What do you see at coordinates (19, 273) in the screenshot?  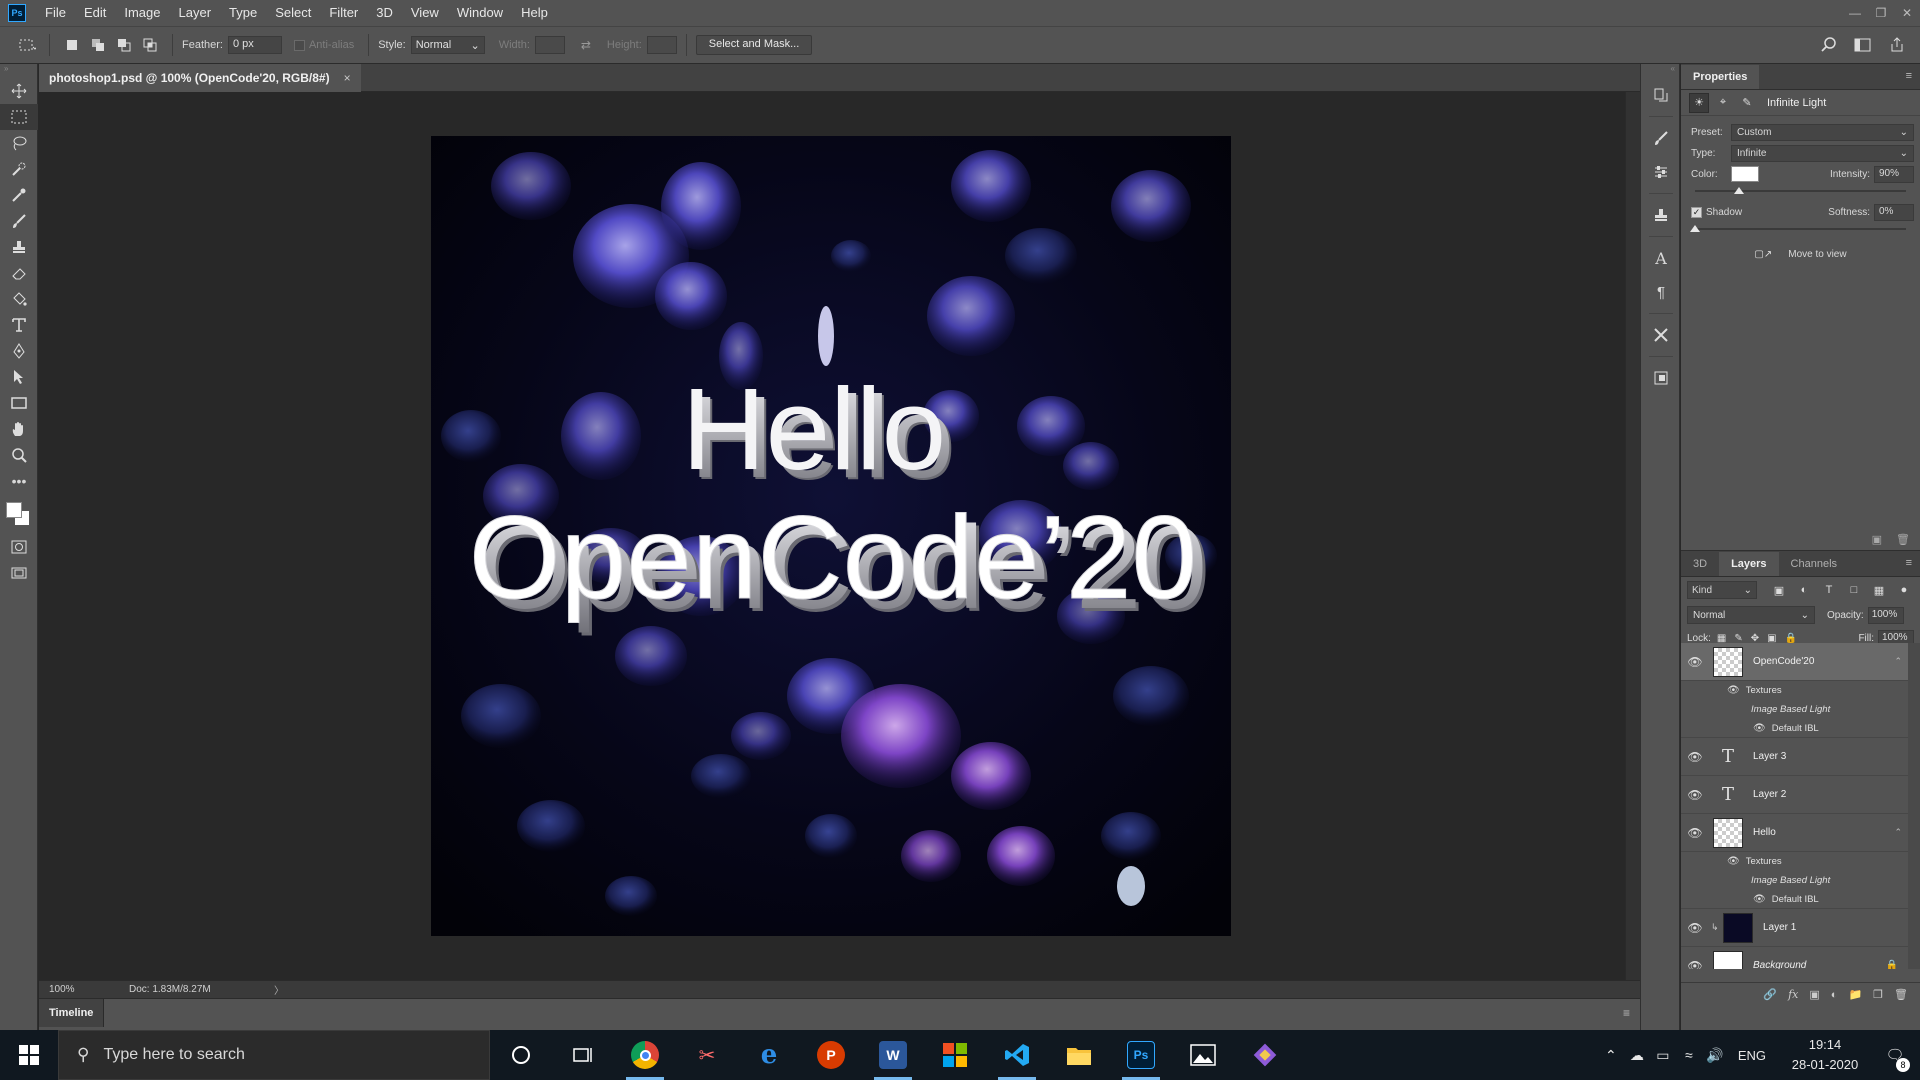 I see `eraser-tool-icon` at bounding box center [19, 273].